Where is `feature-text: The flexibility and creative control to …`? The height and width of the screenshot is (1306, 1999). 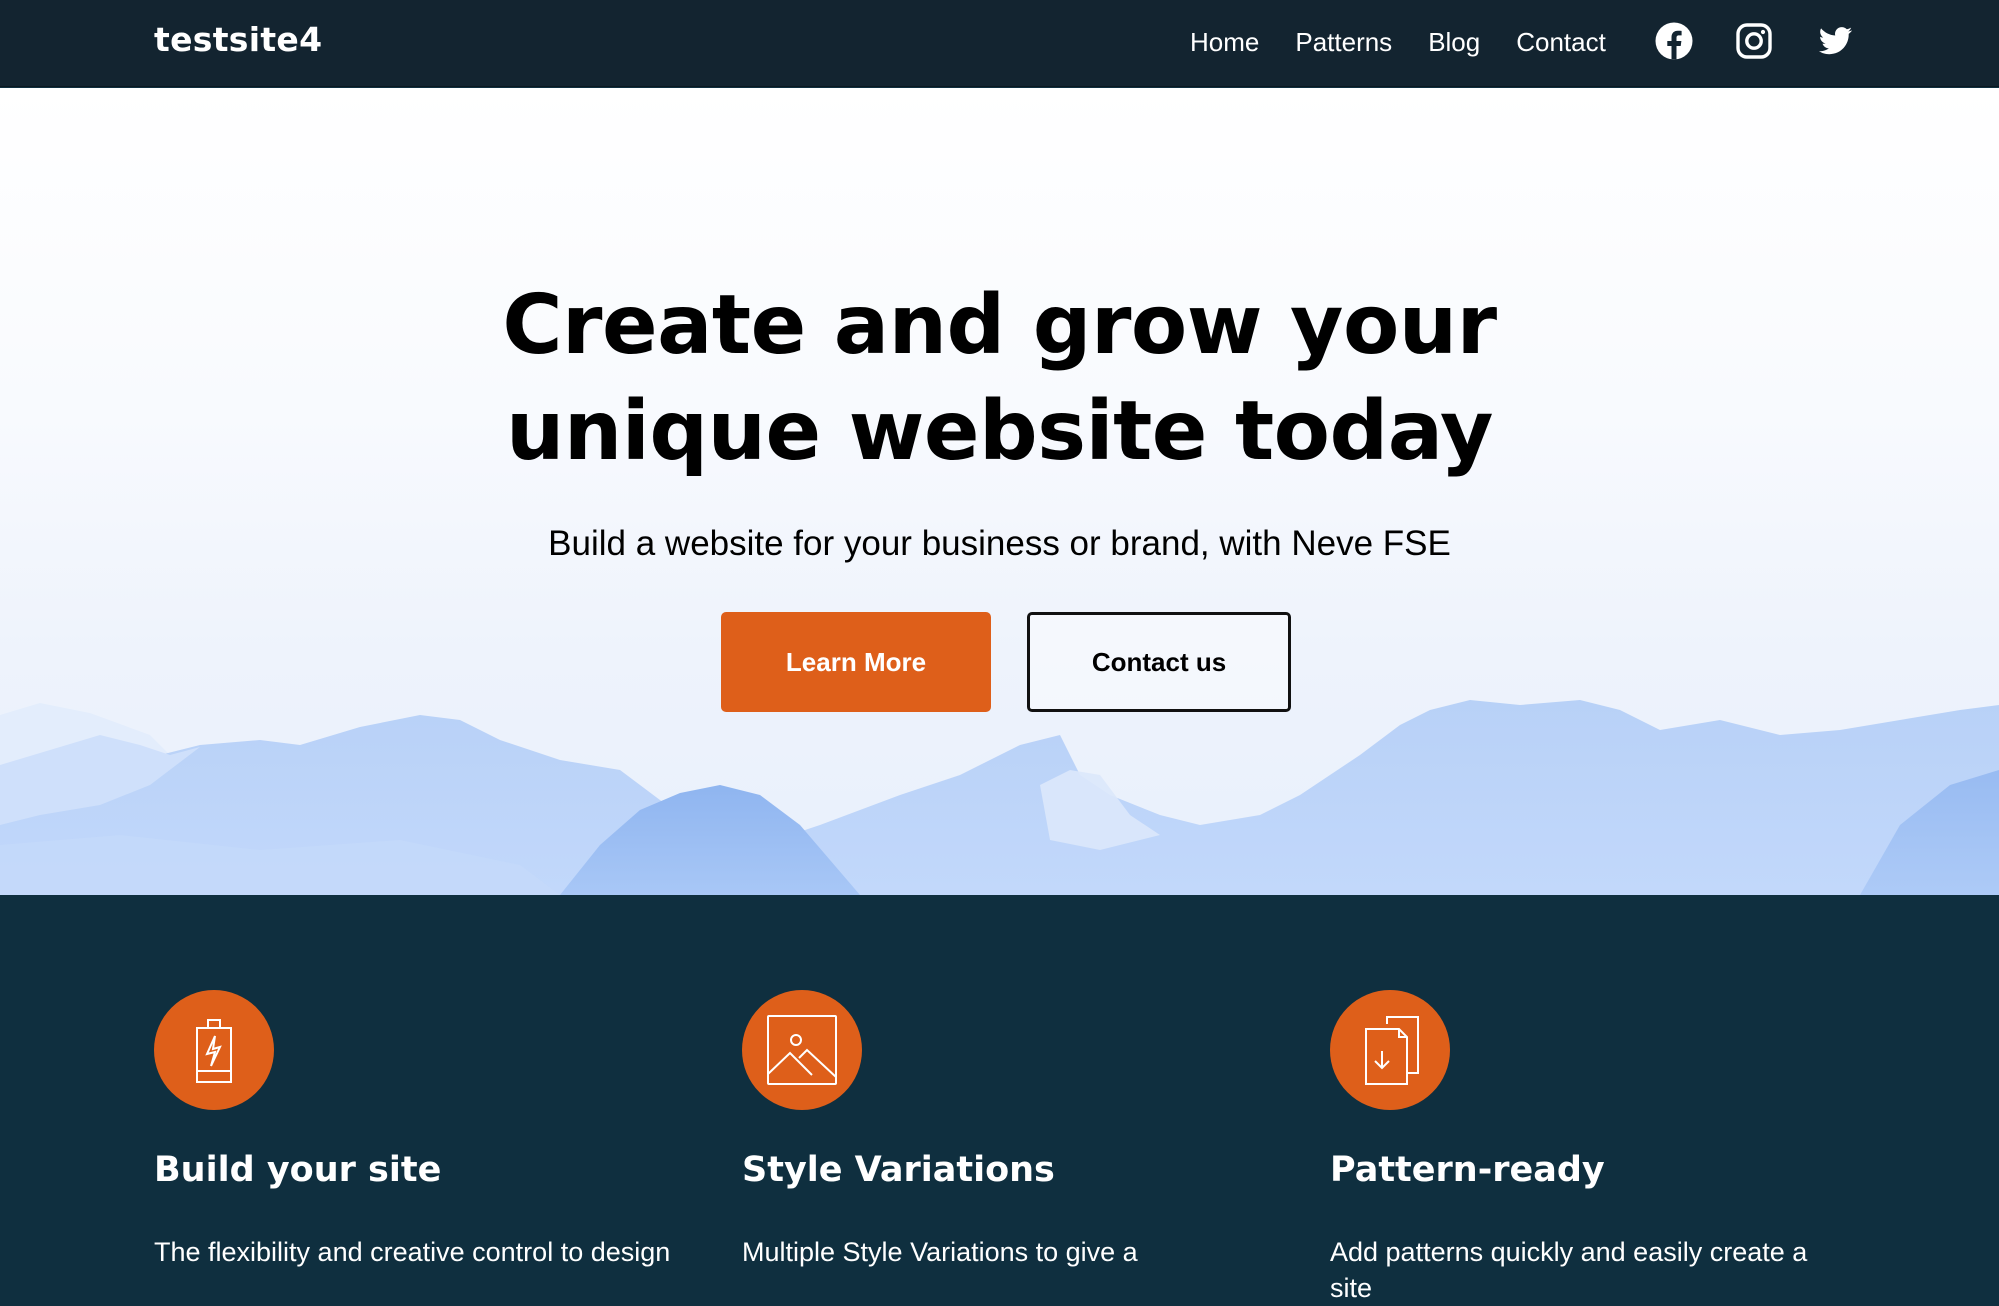
feature-text: The flexibility and creative control to … is located at coordinates (412, 1252).